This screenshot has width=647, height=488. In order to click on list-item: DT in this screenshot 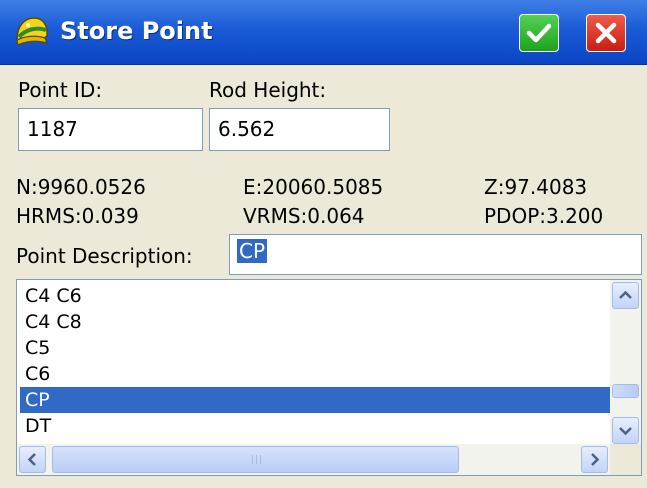, I will do `click(315, 426)`.